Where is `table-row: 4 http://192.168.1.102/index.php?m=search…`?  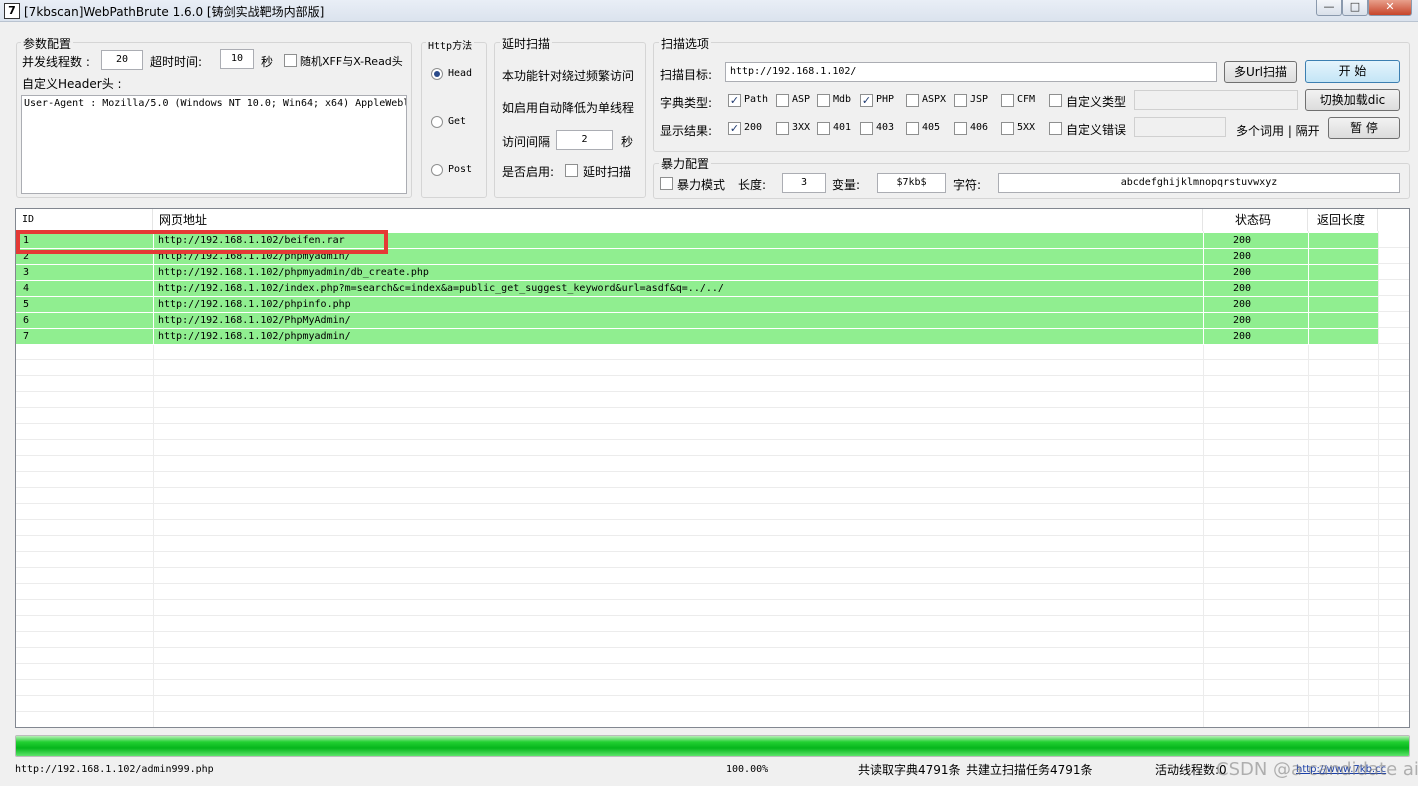
table-row: 4 http://192.168.1.102/index.php?m=search… is located at coordinates (697, 289).